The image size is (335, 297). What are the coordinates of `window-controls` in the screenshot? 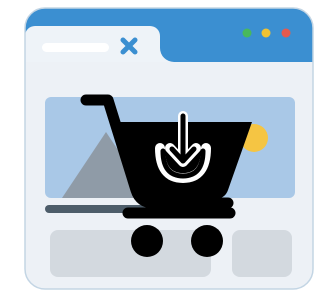 It's located at (266, 33).